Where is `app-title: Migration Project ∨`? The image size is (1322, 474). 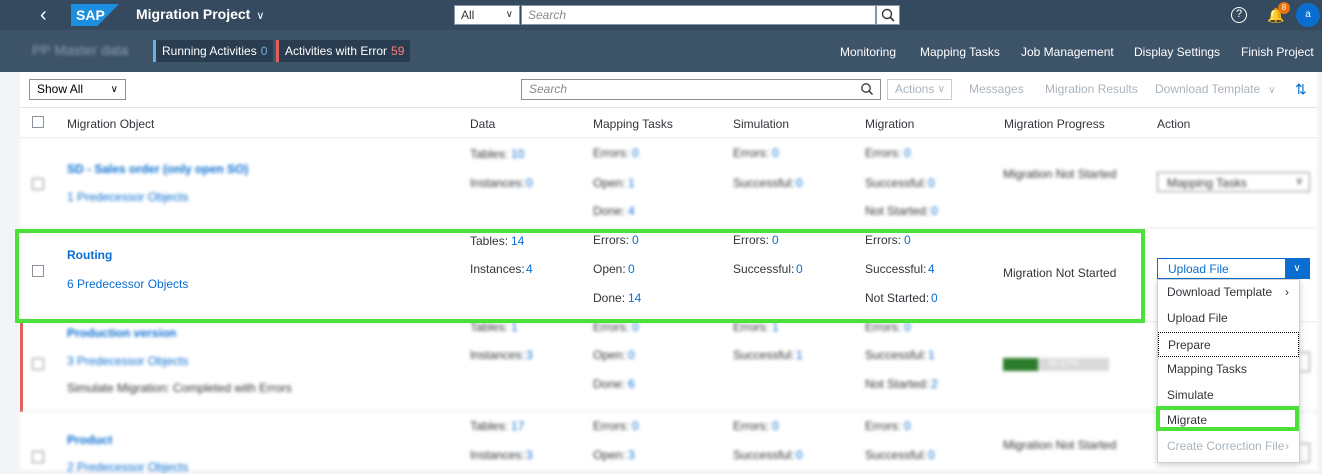
app-title: Migration Project ∨ is located at coordinates (200, 14).